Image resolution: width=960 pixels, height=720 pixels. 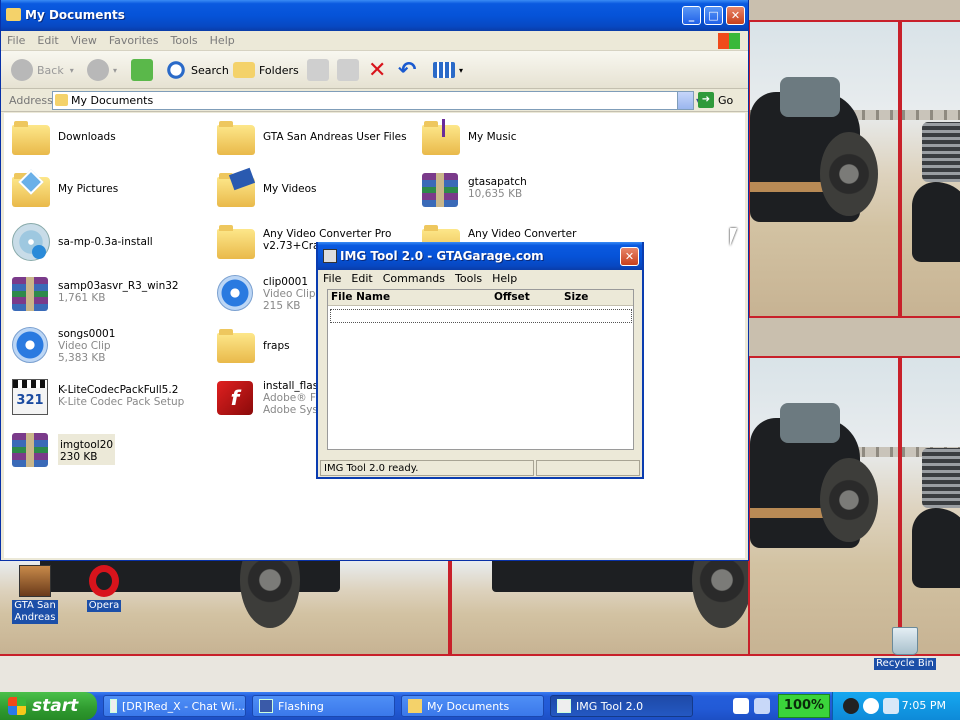 What do you see at coordinates (282, 306) in the screenshot?
I see `item-size: 215 KB` at bounding box center [282, 306].